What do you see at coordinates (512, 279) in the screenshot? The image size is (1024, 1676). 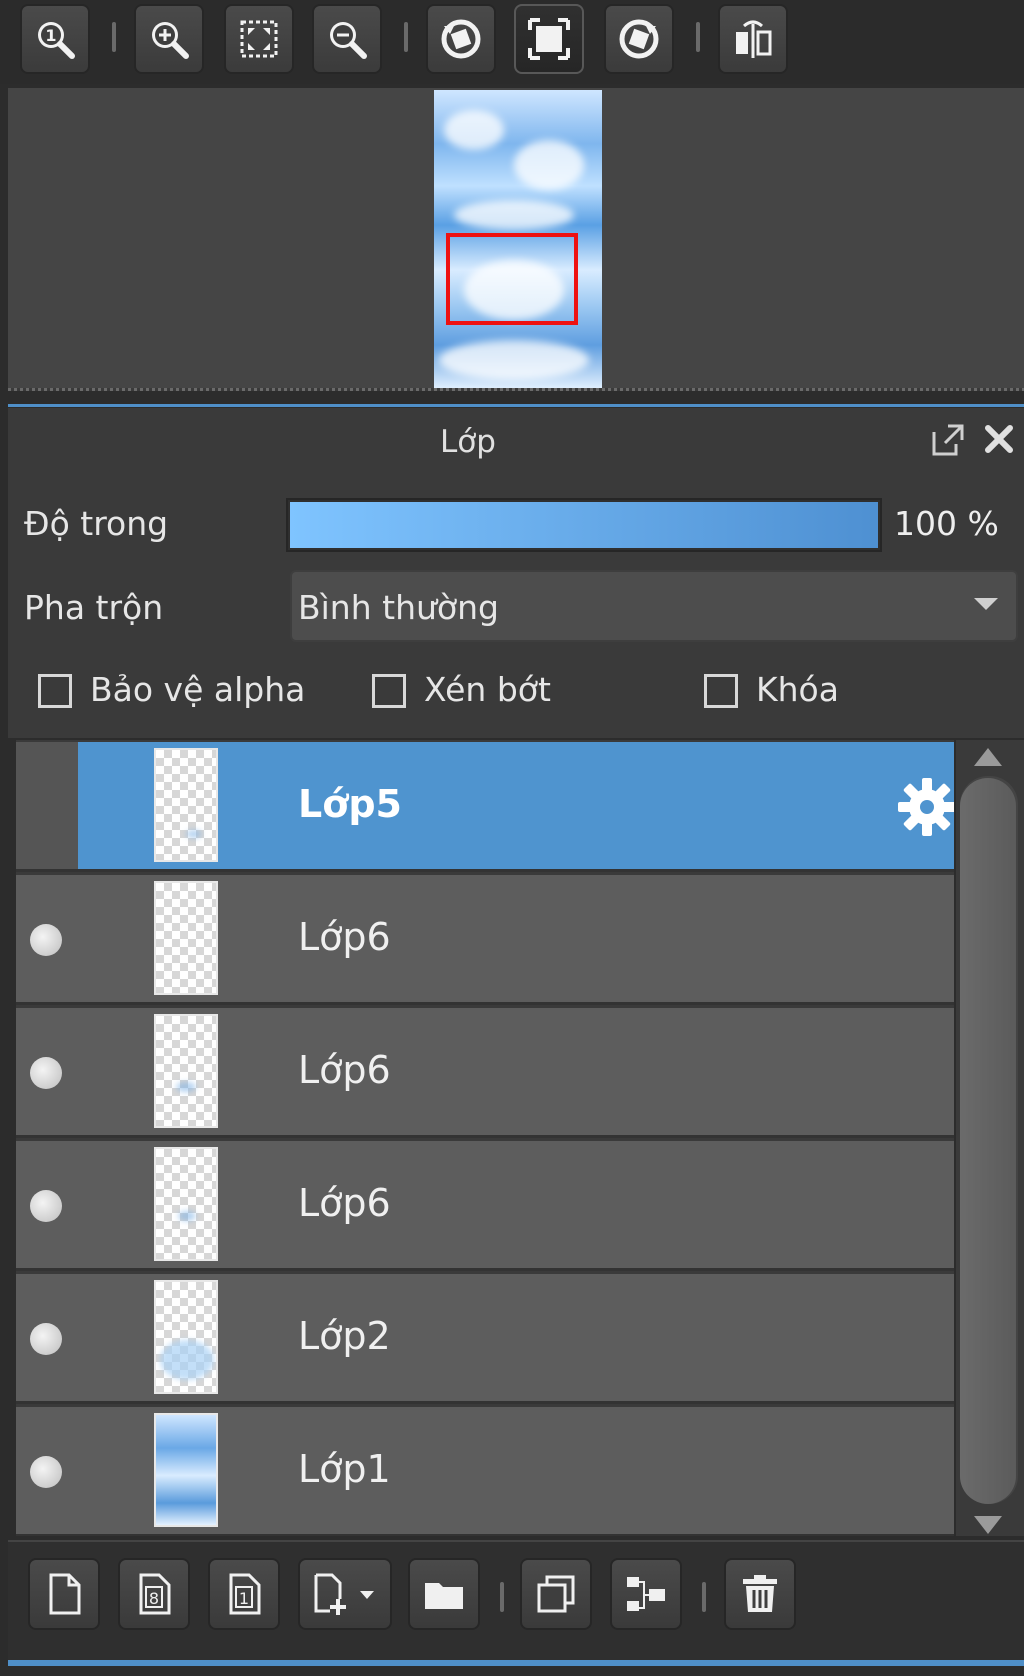 I see `viewport-rectangle` at bounding box center [512, 279].